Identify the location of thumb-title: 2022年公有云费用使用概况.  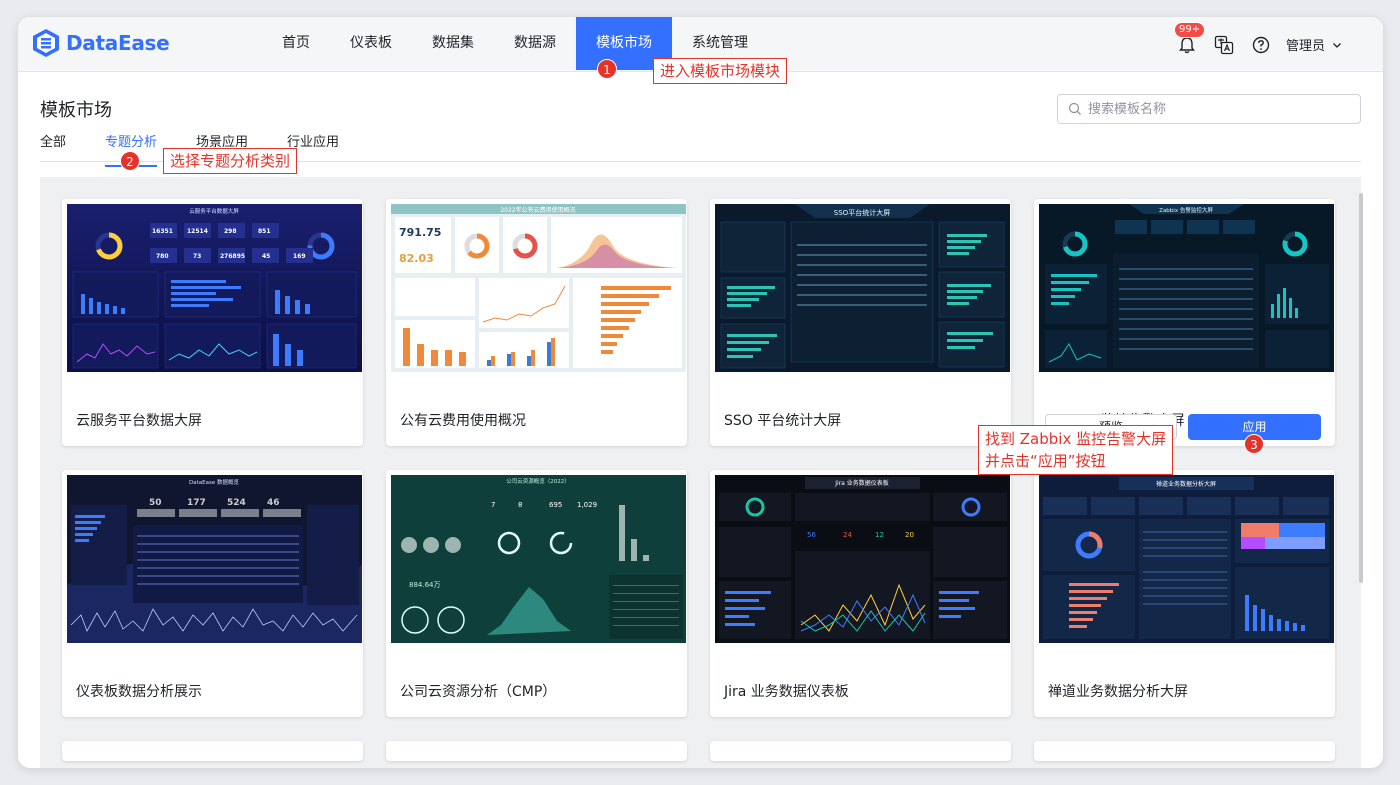
(537, 210).